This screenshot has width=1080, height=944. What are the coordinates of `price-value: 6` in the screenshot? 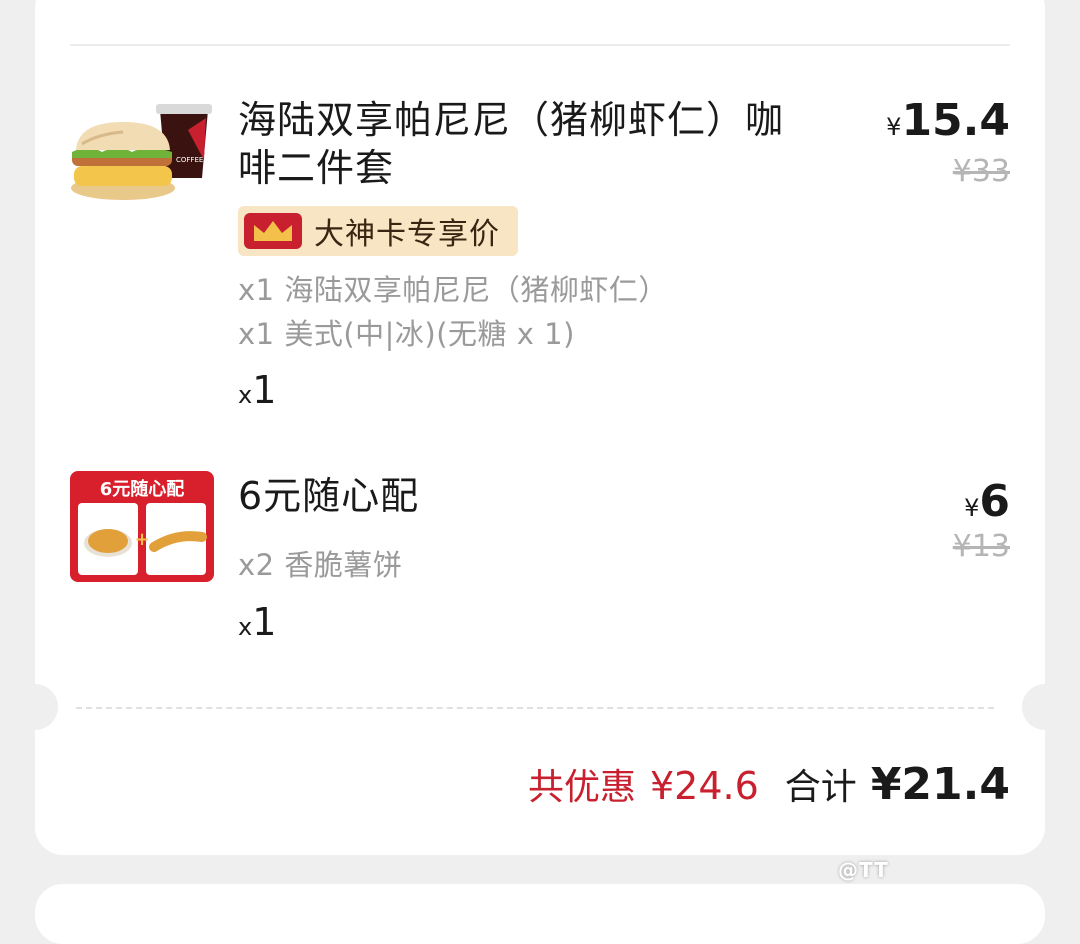 It's located at (994, 501).